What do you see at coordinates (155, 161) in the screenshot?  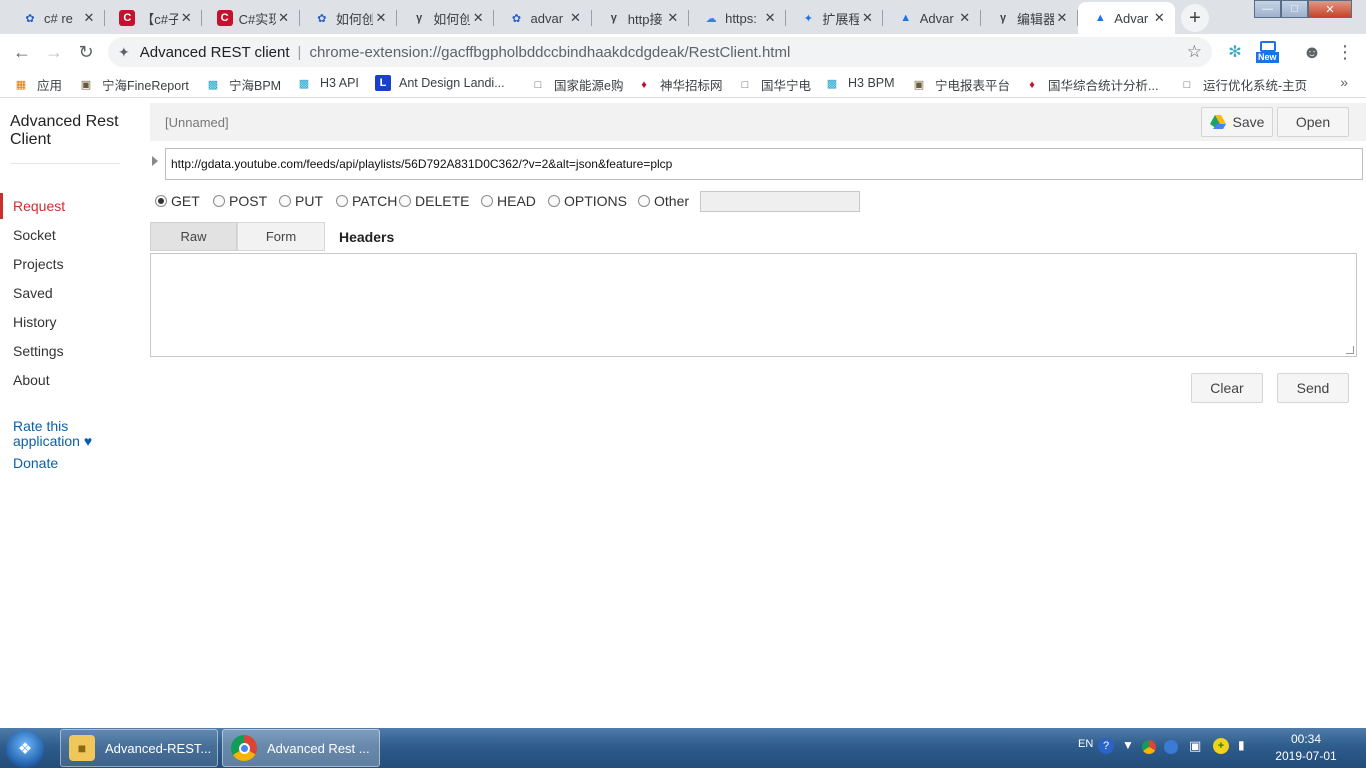 I see `url-expand-arrow-icon` at bounding box center [155, 161].